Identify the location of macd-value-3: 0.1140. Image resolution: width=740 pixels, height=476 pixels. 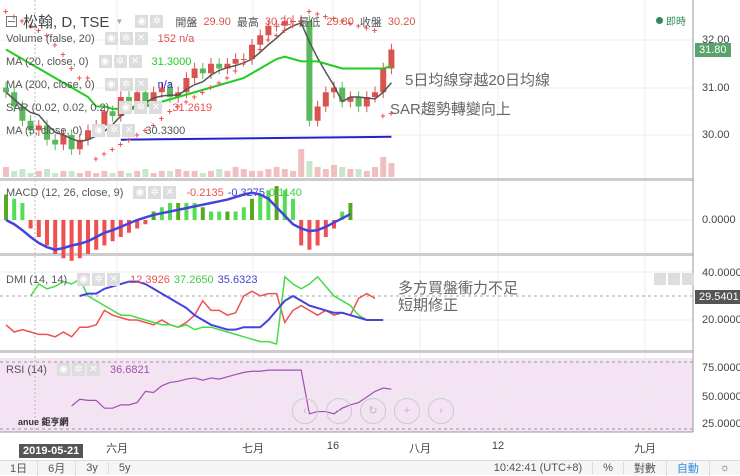
(285, 192).